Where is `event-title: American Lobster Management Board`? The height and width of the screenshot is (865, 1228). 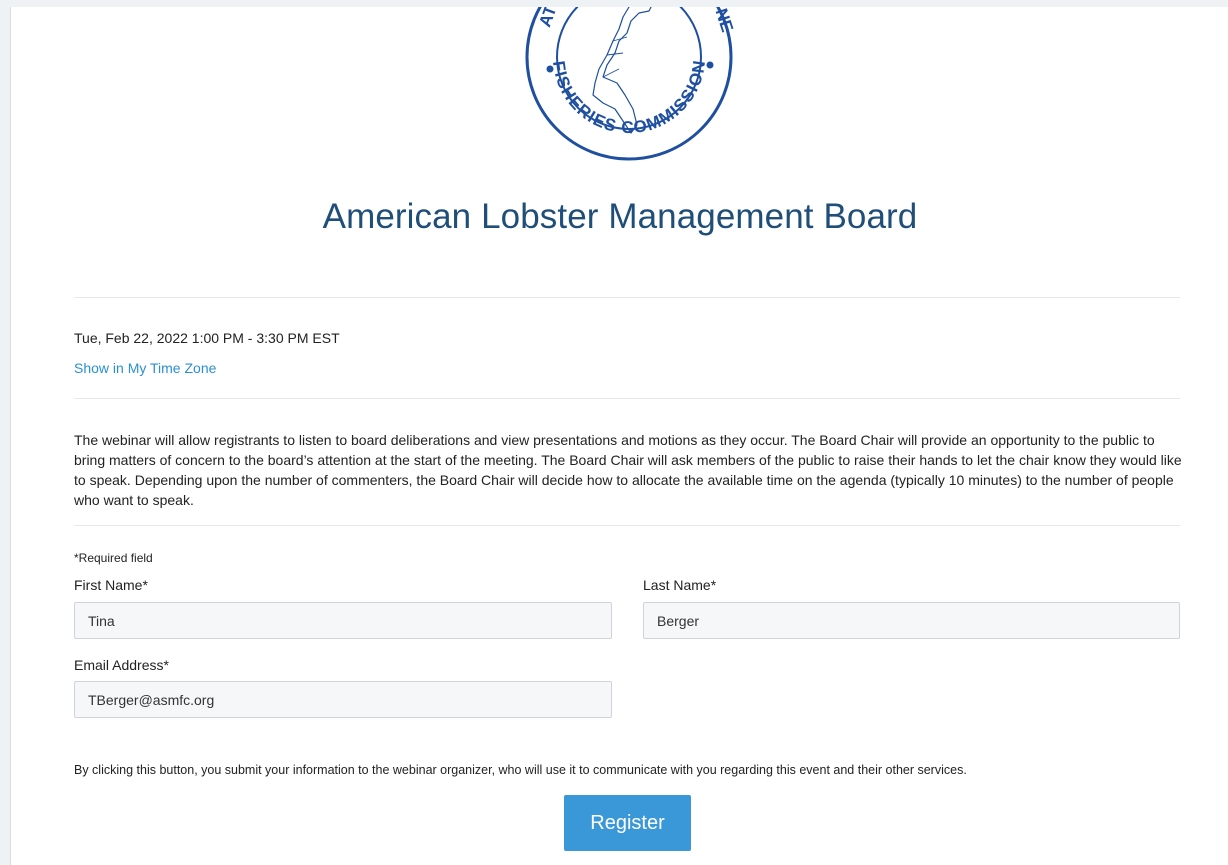
event-title: American Lobster Management Board is located at coordinates (620, 216).